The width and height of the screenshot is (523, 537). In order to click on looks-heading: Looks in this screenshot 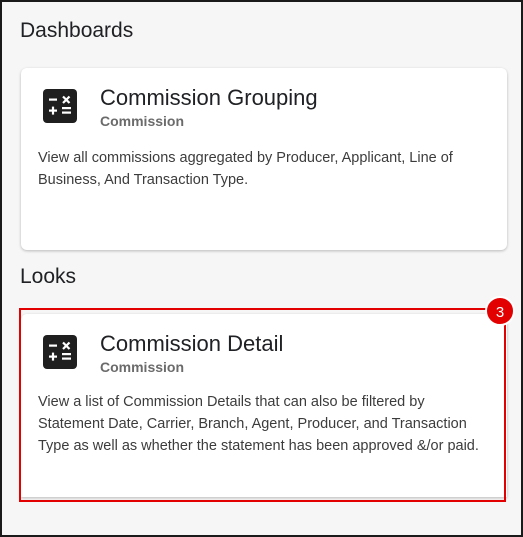, I will do `click(48, 276)`.